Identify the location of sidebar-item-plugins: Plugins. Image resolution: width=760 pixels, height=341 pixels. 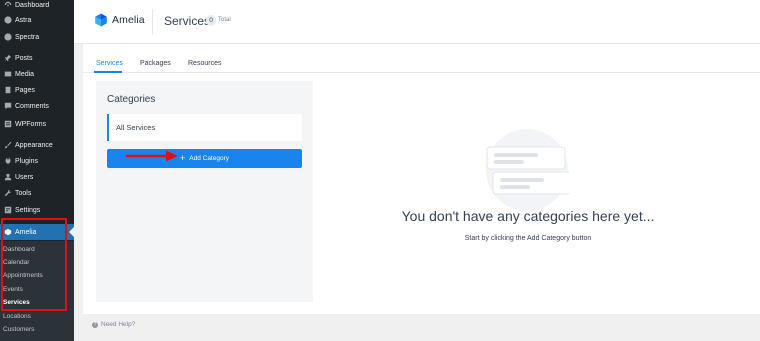
(37, 161).